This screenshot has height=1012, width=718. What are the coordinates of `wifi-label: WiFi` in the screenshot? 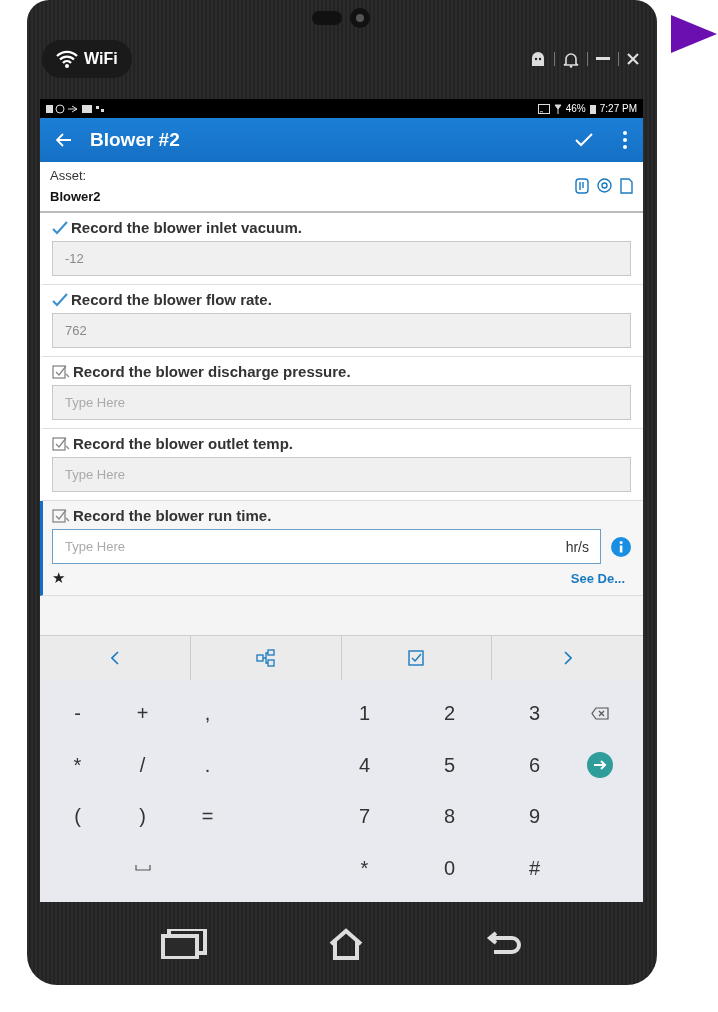 It's located at (101, 59).